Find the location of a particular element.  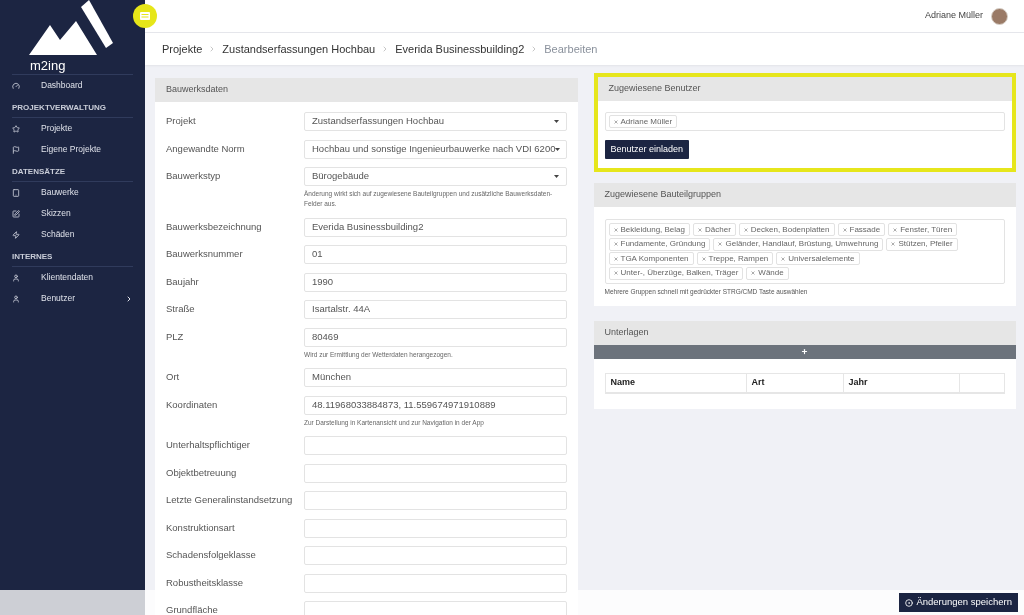

sidebar-item: Klientendaten is located at coordinates (72, 277).